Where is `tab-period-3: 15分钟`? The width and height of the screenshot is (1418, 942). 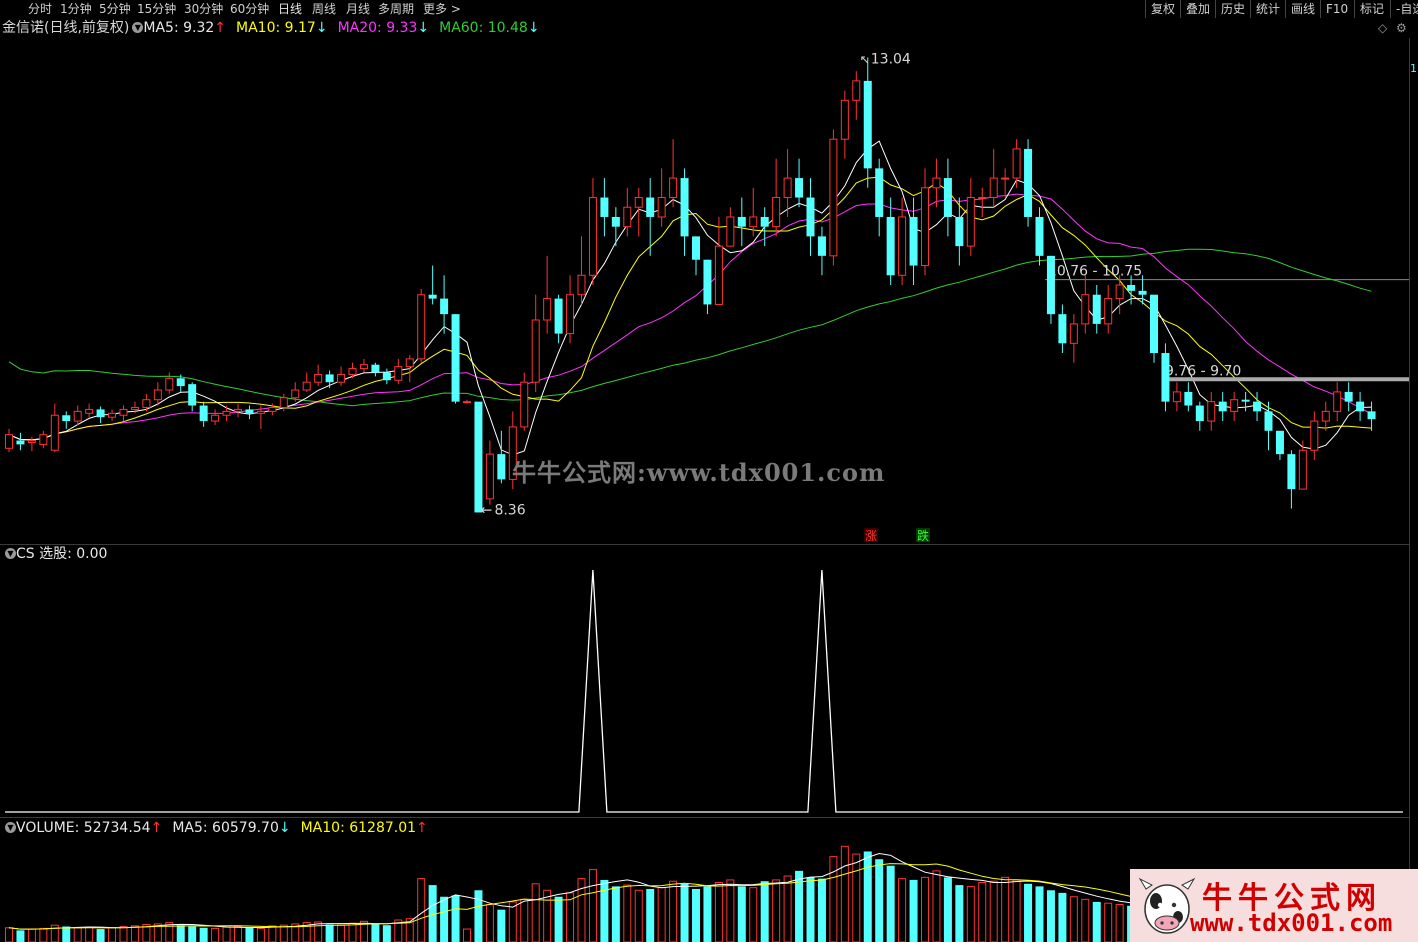 tab-period-3: 15分钟 is located at coordinates (156, 9).